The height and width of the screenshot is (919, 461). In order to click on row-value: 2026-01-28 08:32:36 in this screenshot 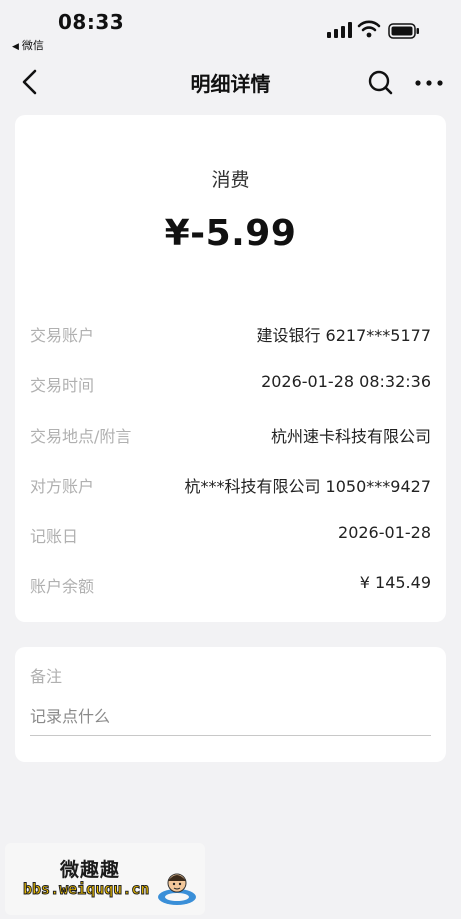, I will do `click(346, 381)`.